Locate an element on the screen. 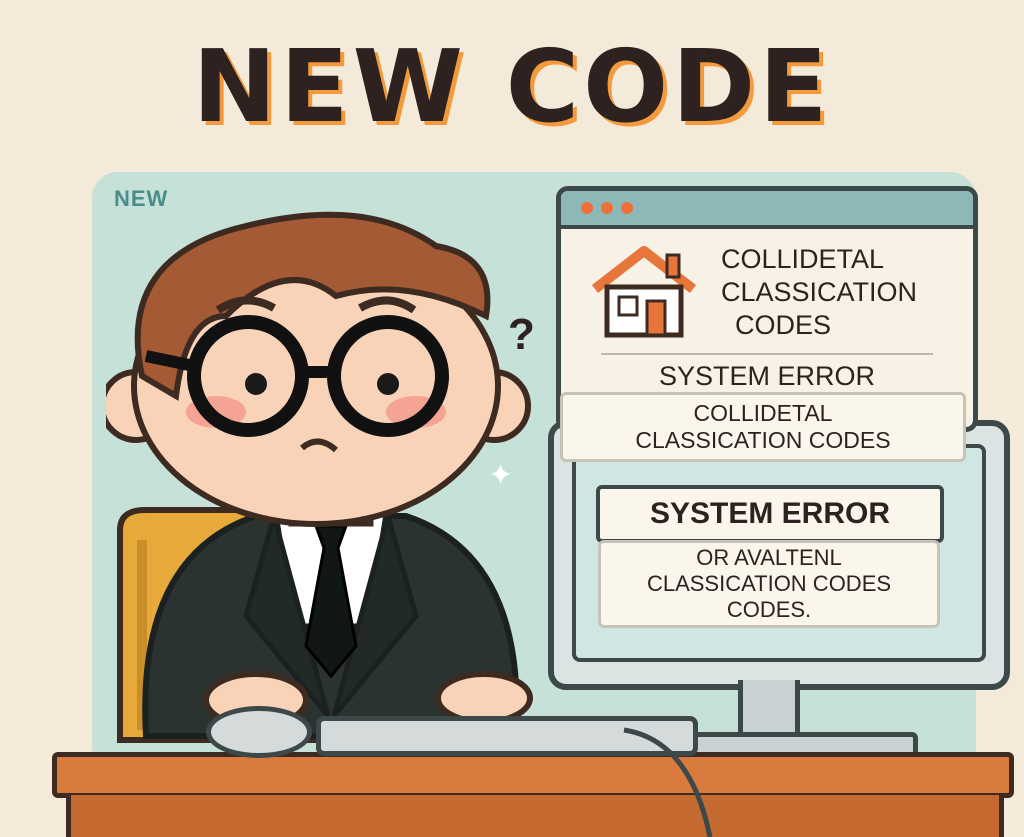 This screenshot has width=1024, height=837. mouse-cable is located at coordinates (668, 782).